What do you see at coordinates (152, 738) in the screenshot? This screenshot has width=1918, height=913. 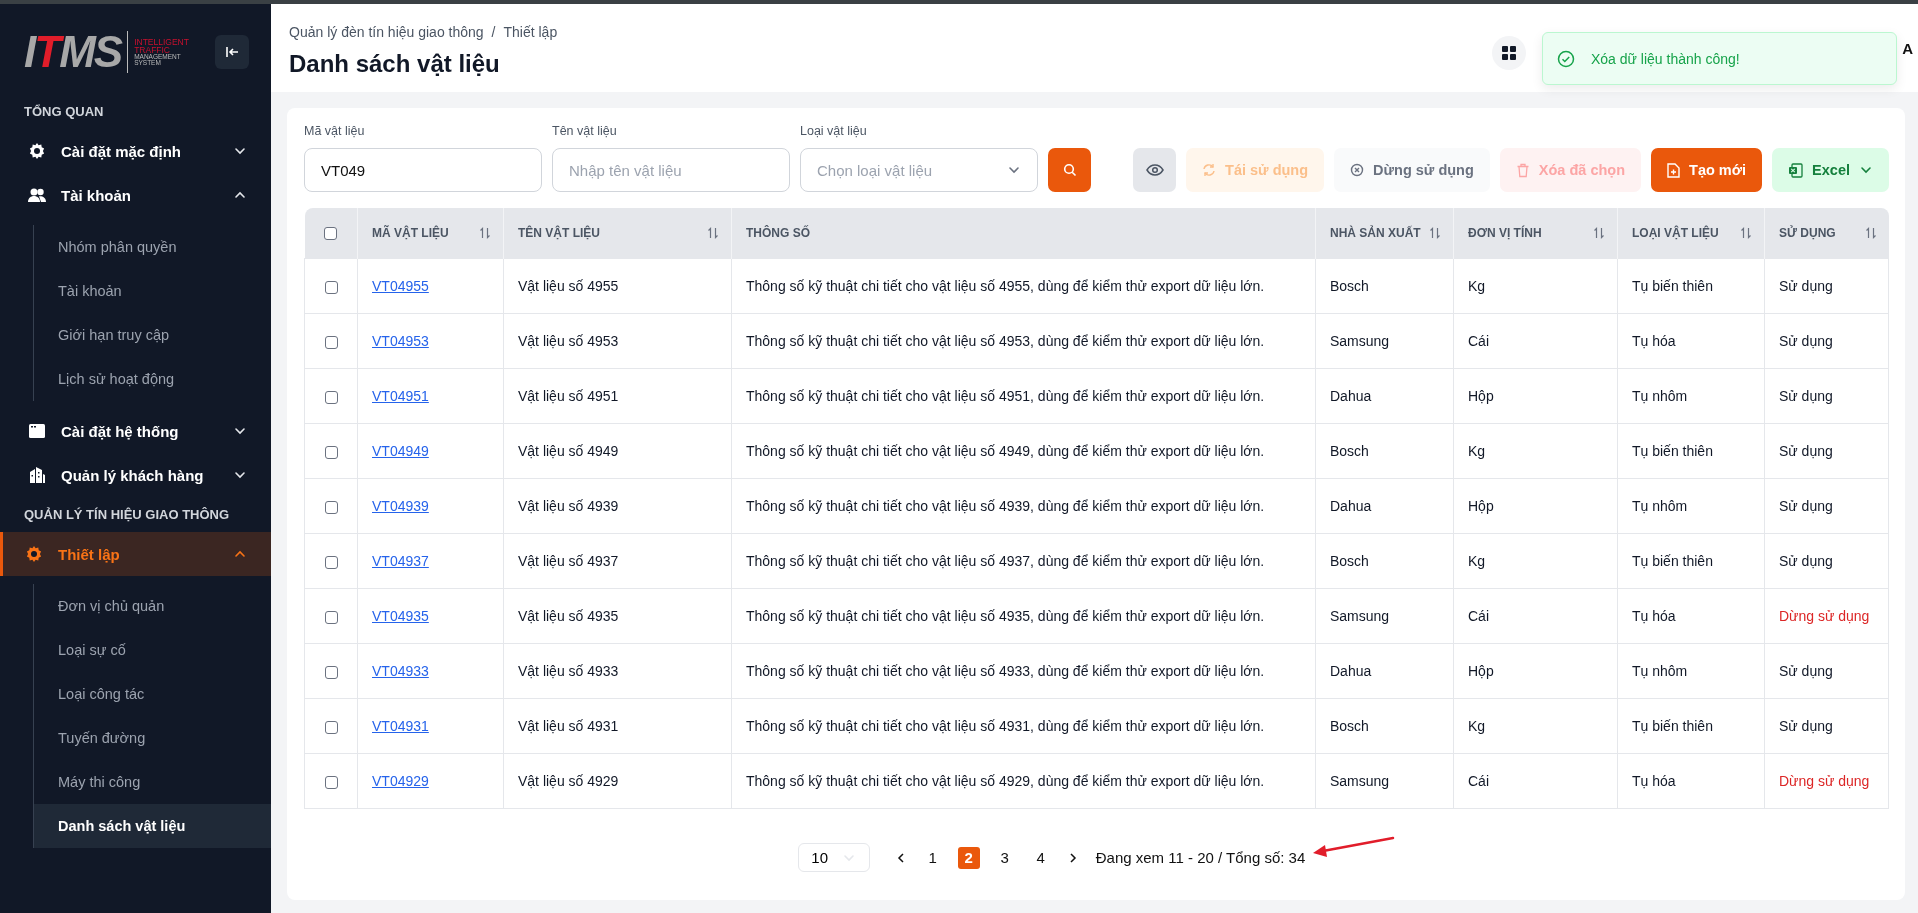 I see `nav-subitem: Tuyến đường` at bounding box center [152, 738].